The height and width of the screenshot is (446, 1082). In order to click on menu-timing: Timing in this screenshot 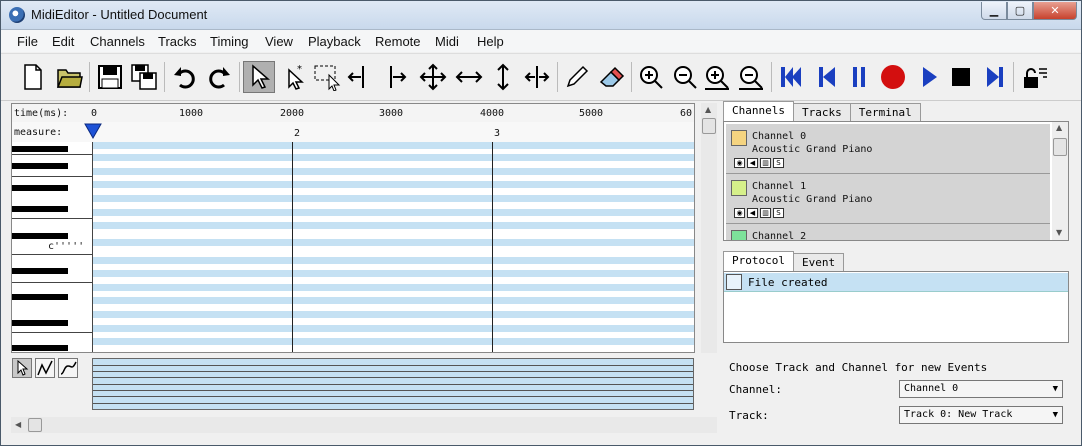, I will do `click(229, 41)`.